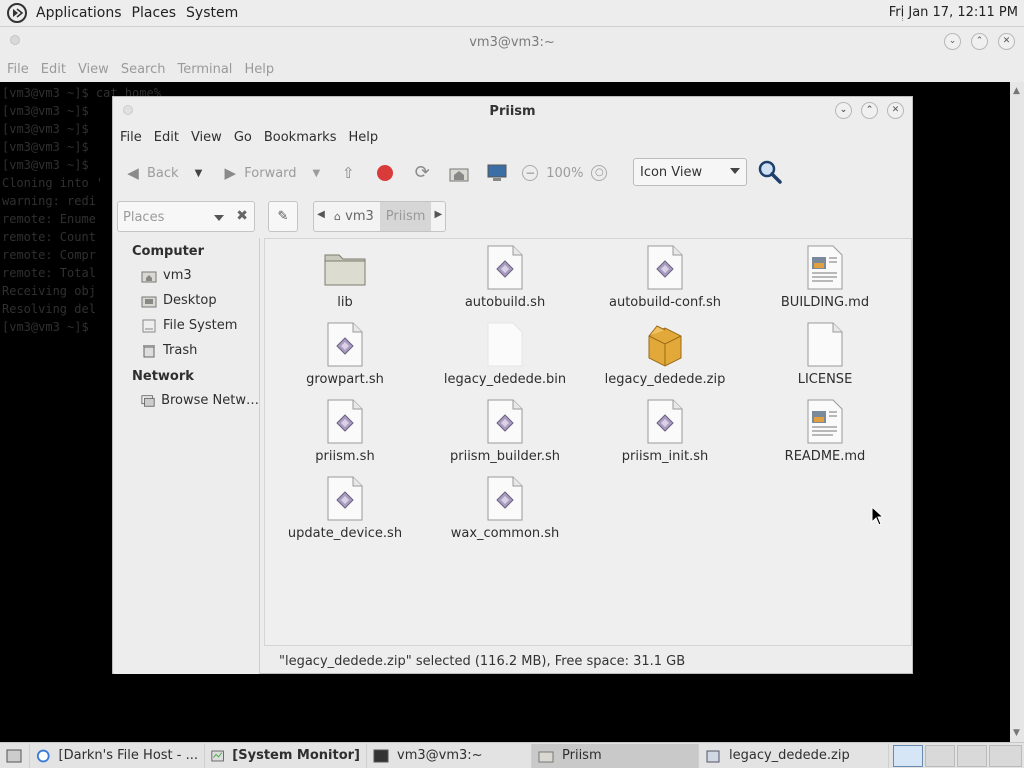 Image resolution: width=1024 pixels, height=768 pixels. I want to click on forward-history-dropdown-icon: ▼, so click(317, 173).